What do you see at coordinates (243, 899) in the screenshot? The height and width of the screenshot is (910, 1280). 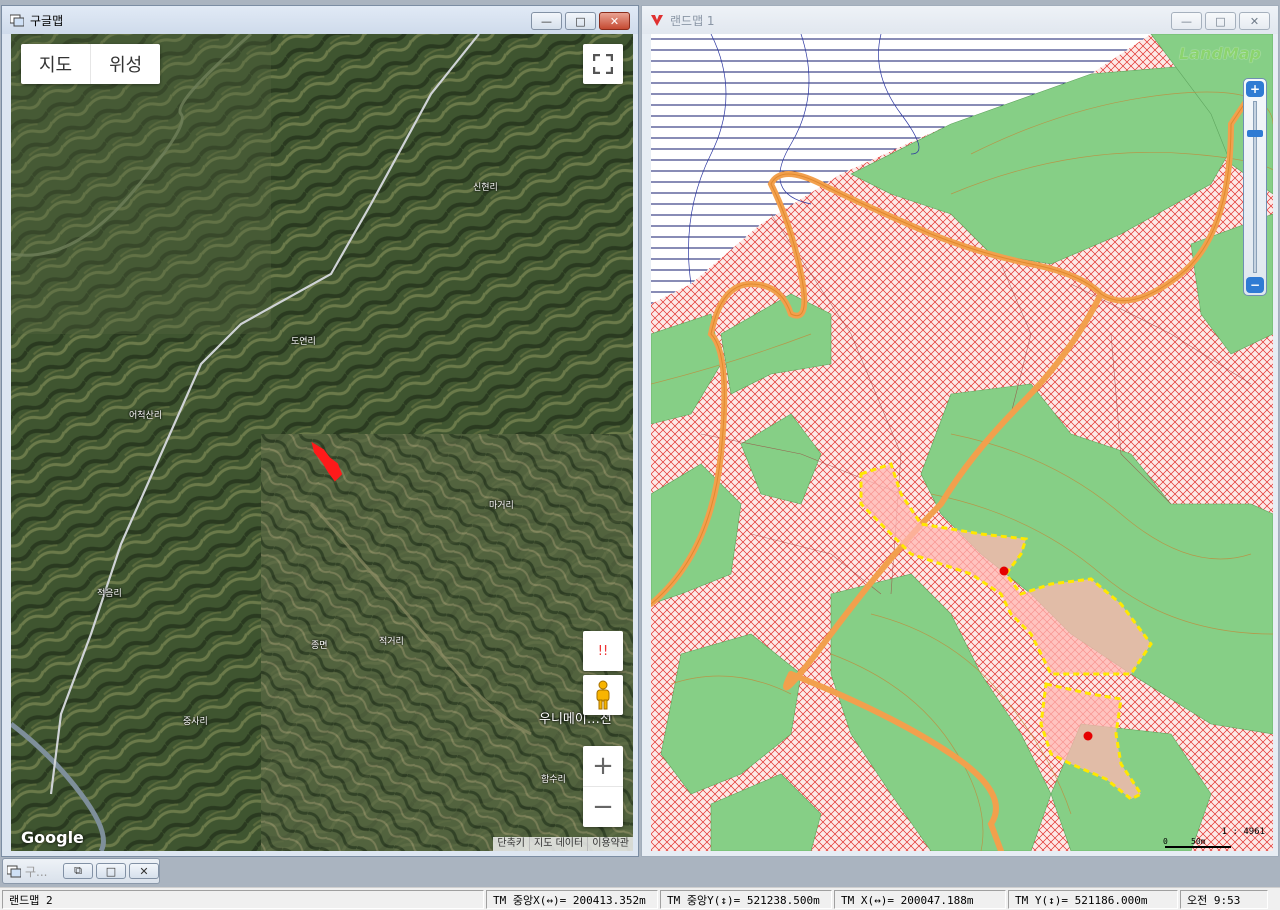 I see `status-document: 랜드맵 2` at bounding box center [243, 899].